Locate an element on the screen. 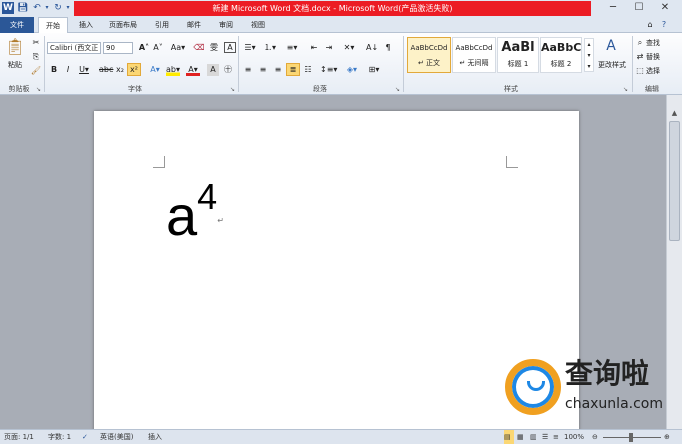  italic-button: I is located at coordinates (68, 70).